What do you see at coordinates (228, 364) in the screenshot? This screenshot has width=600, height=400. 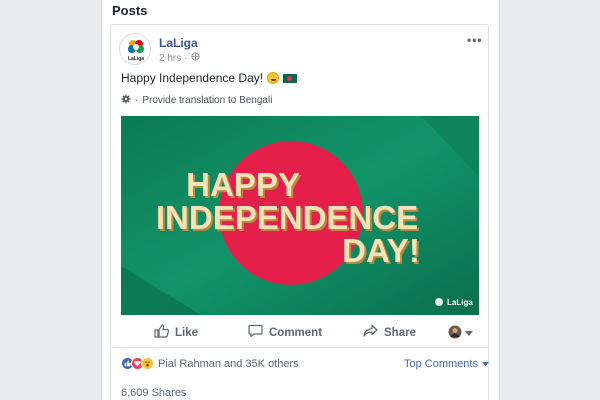 I see `reactions-text: Pial Rahman and 35K others` at bounding box center [228, 364].